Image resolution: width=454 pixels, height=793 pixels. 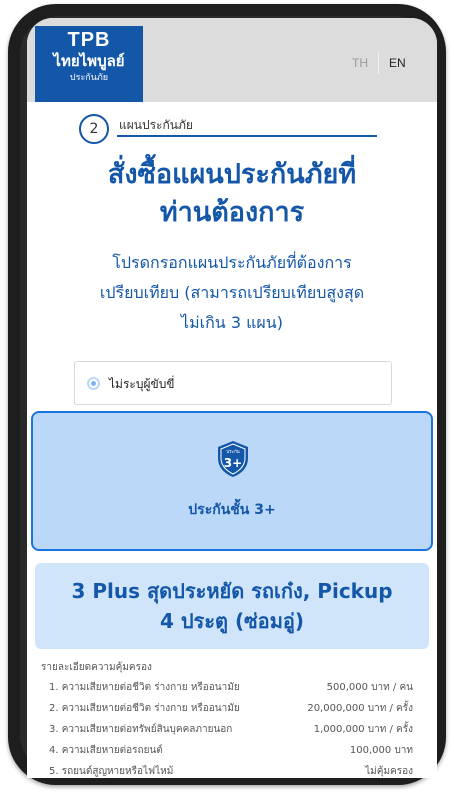 I want to click on coverage-item-name: 3. ความเสียหายต่อทรัพย์สินบุคคลภายนอก, so click(x=141, y=729).